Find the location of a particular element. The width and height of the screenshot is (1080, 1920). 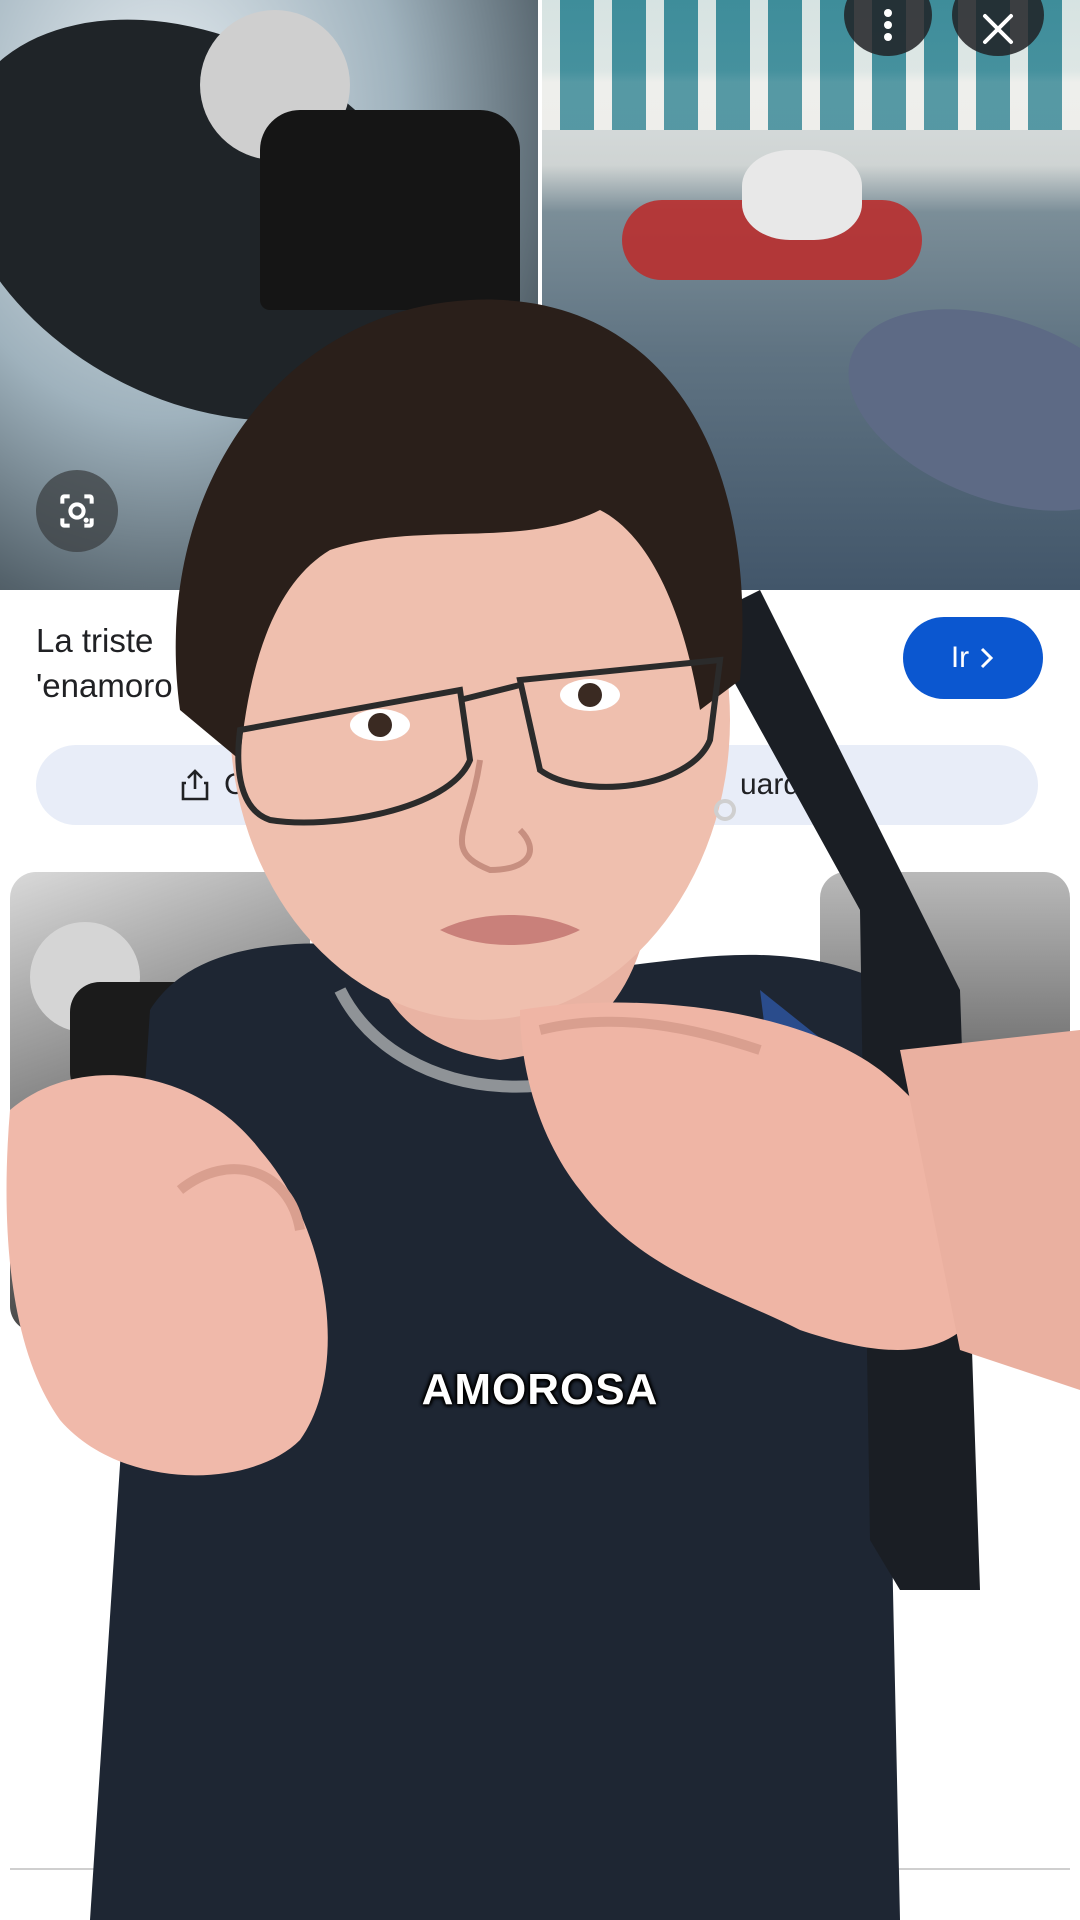

video-caption: AMOROSA is located at coordinates (540, 1389).